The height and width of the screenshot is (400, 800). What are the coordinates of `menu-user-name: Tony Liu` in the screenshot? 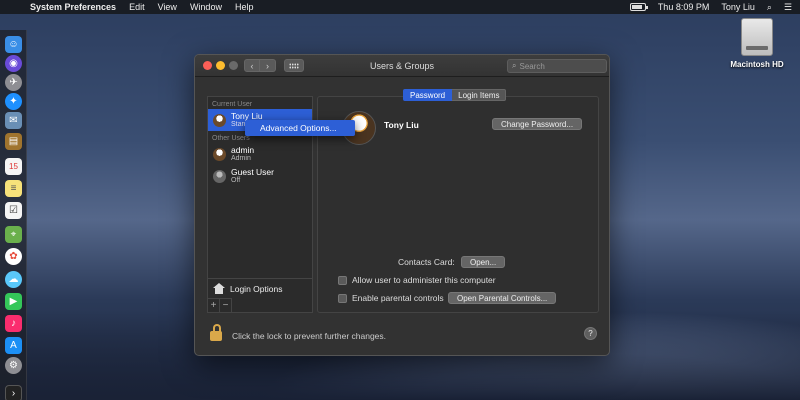 It's located at (738, 7).